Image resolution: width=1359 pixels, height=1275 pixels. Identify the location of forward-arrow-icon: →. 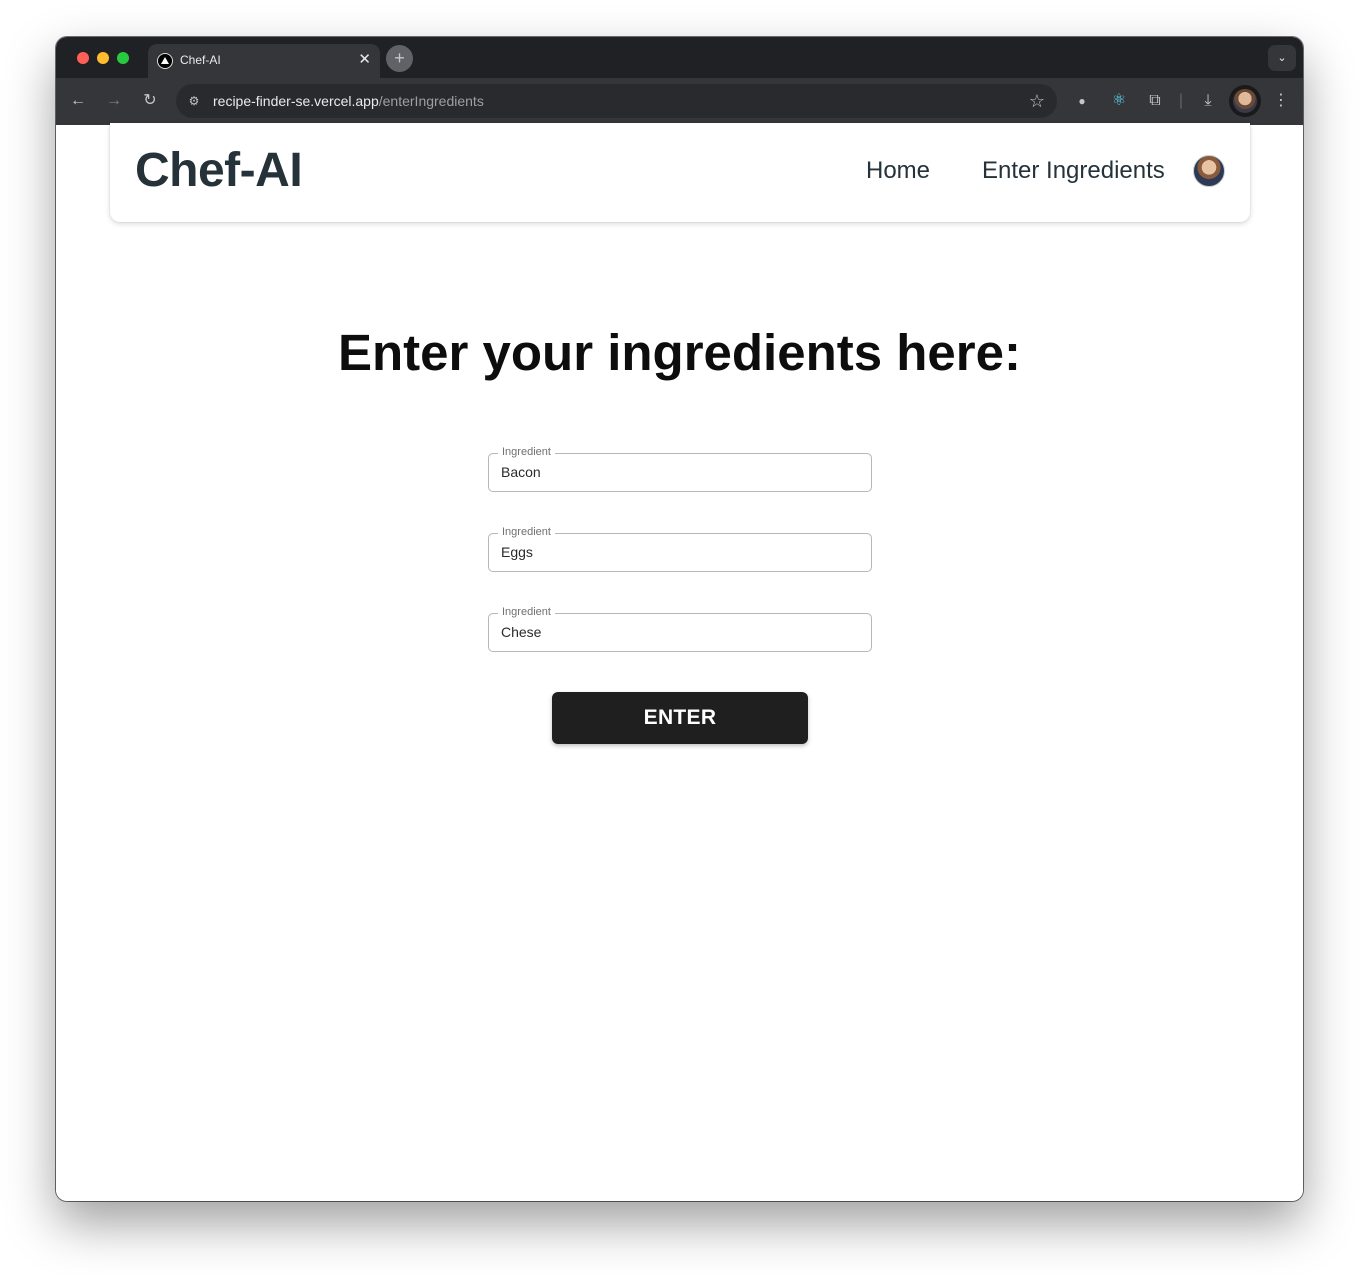
(114, 101).